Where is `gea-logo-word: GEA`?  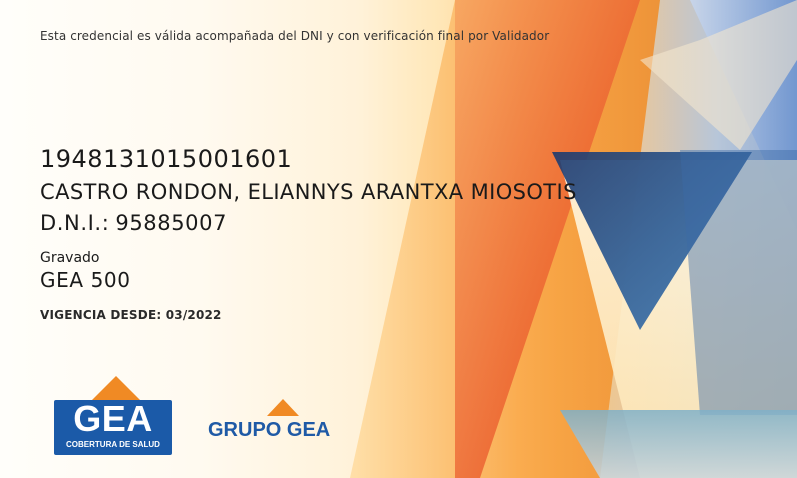
gea-logo-word: GEA is located at coordinates (113, 418).